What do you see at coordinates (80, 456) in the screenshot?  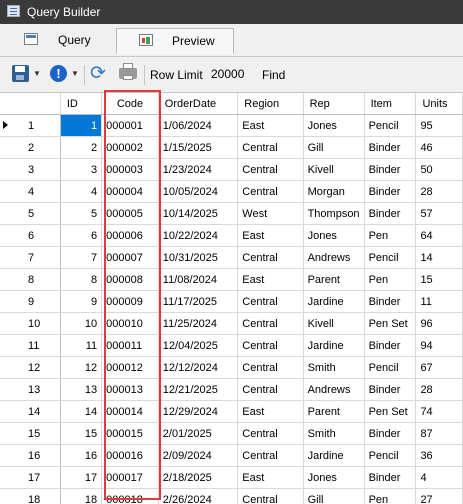 I see `cell-id: 16` at bounding box center [80, 456].